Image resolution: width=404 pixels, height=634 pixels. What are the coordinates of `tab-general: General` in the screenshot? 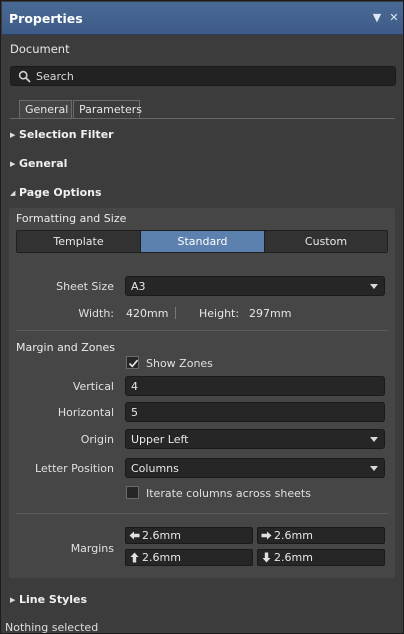 It's located at (45, 109).